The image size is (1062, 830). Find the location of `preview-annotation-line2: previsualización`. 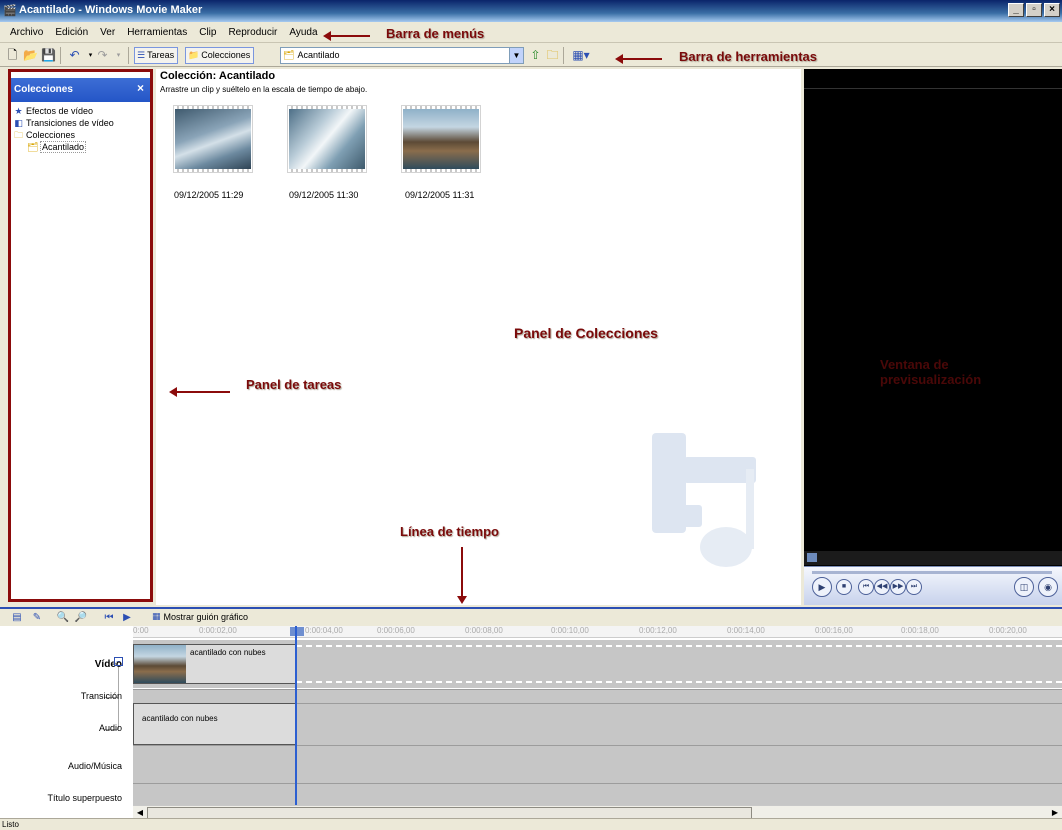

preview-annotation-line2: previsualización is located at coordinates (931, 379).